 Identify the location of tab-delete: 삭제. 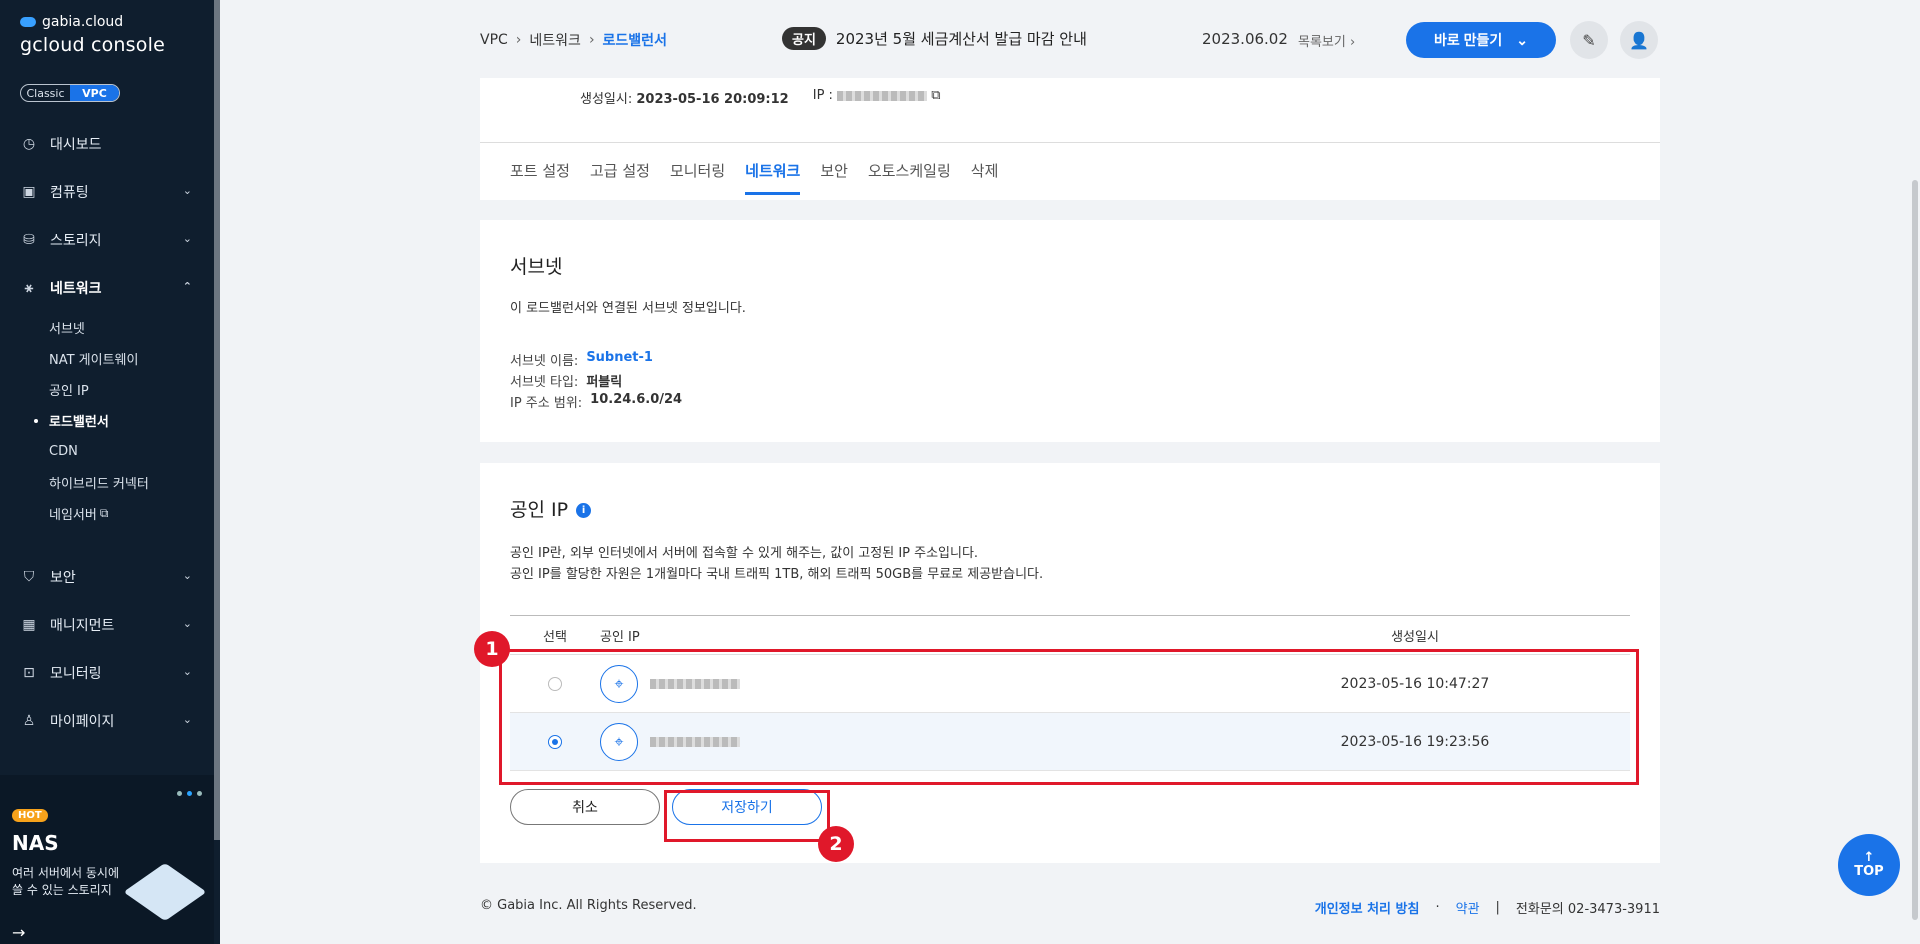
(985, 177).